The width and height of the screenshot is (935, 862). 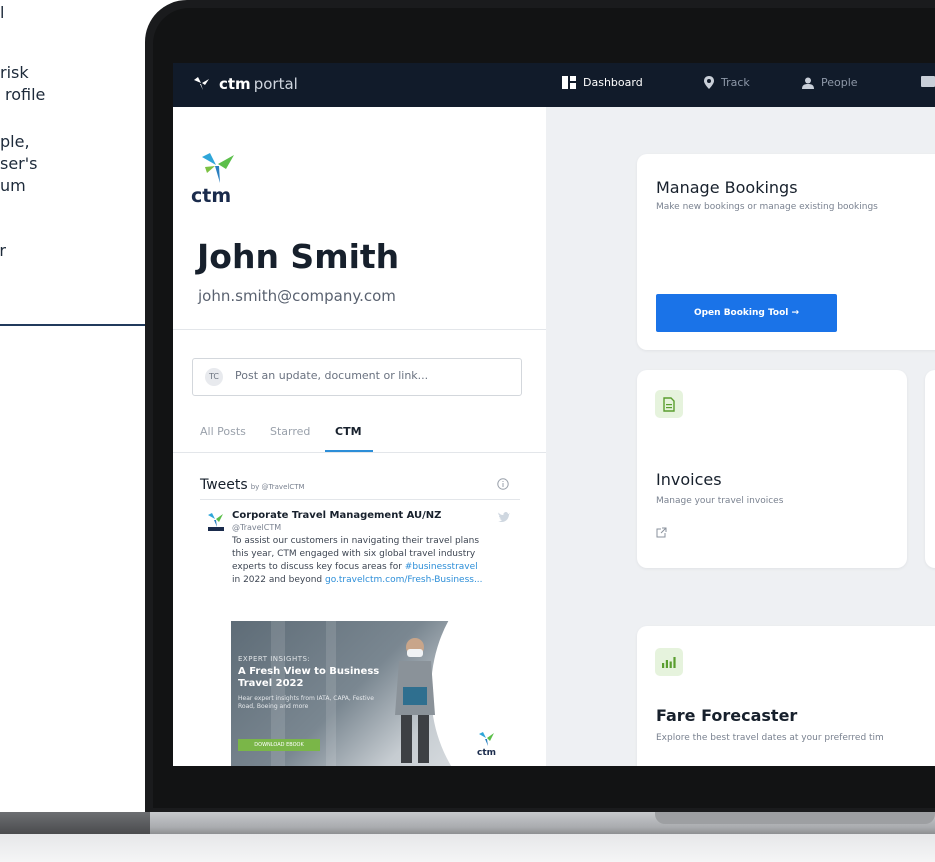 I want to click on tab-ctm: CTM, so click(x=348, y=431).